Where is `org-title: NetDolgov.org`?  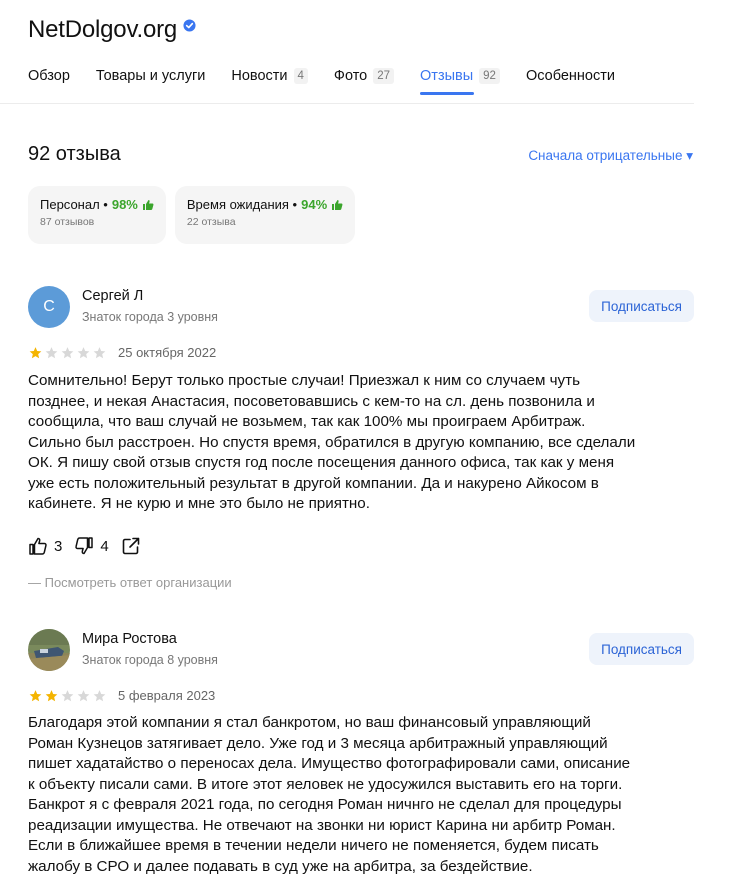
org-title: NetDolgov.org is located at coordinates (103, 29).